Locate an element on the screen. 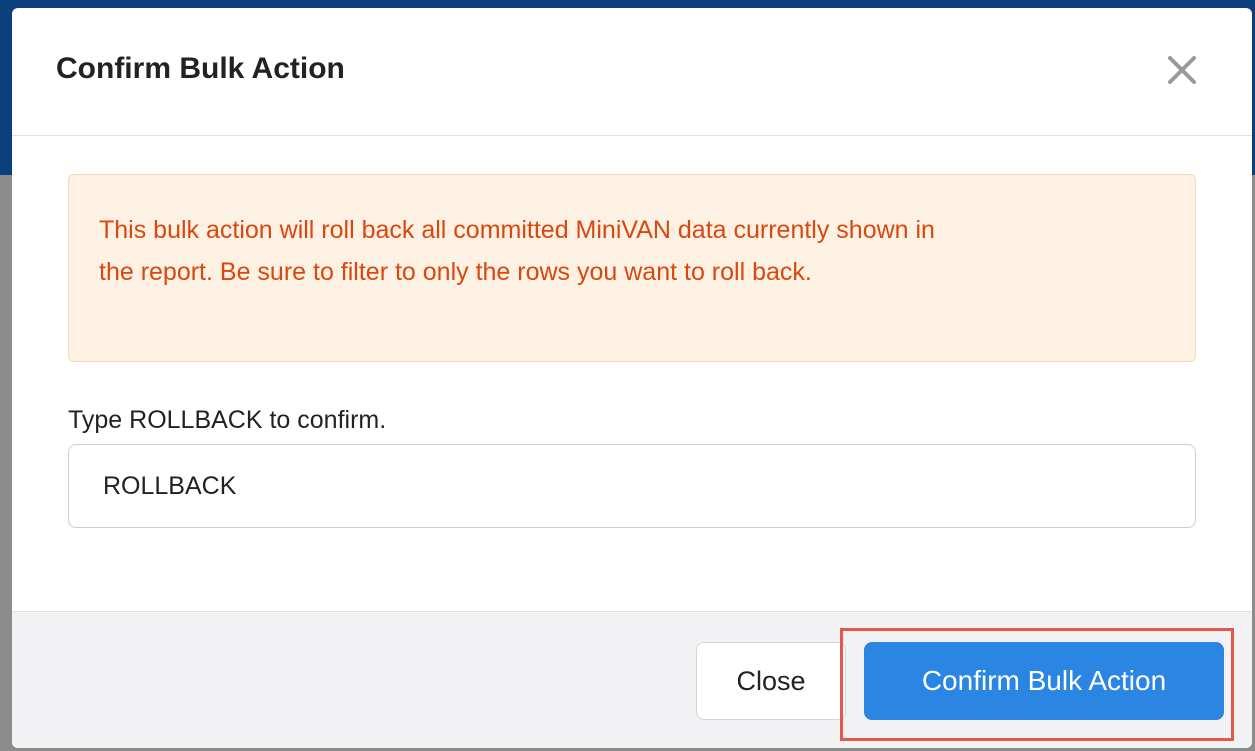 Image resolution: width=1255 pixels, height=751 pixels. modal-title: Confirm Bulk Action is located at coordinates (200, 68).